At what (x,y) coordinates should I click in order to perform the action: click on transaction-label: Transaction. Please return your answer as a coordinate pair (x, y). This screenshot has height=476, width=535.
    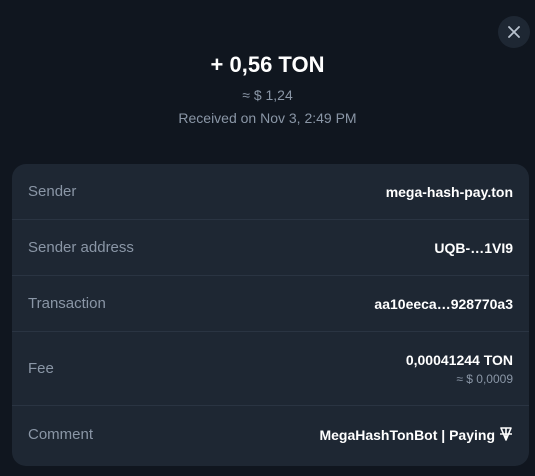
    Looking at the image, I should click on (67, 303).